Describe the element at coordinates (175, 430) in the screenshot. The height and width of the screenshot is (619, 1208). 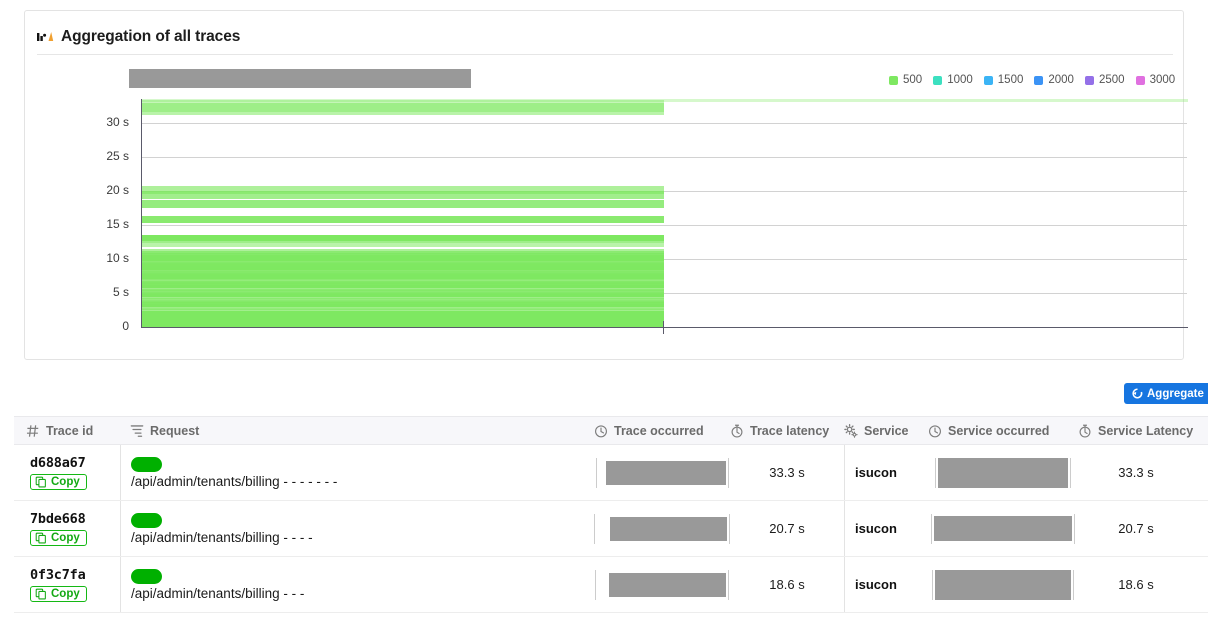
I see `column-header-label: Request` at that location.